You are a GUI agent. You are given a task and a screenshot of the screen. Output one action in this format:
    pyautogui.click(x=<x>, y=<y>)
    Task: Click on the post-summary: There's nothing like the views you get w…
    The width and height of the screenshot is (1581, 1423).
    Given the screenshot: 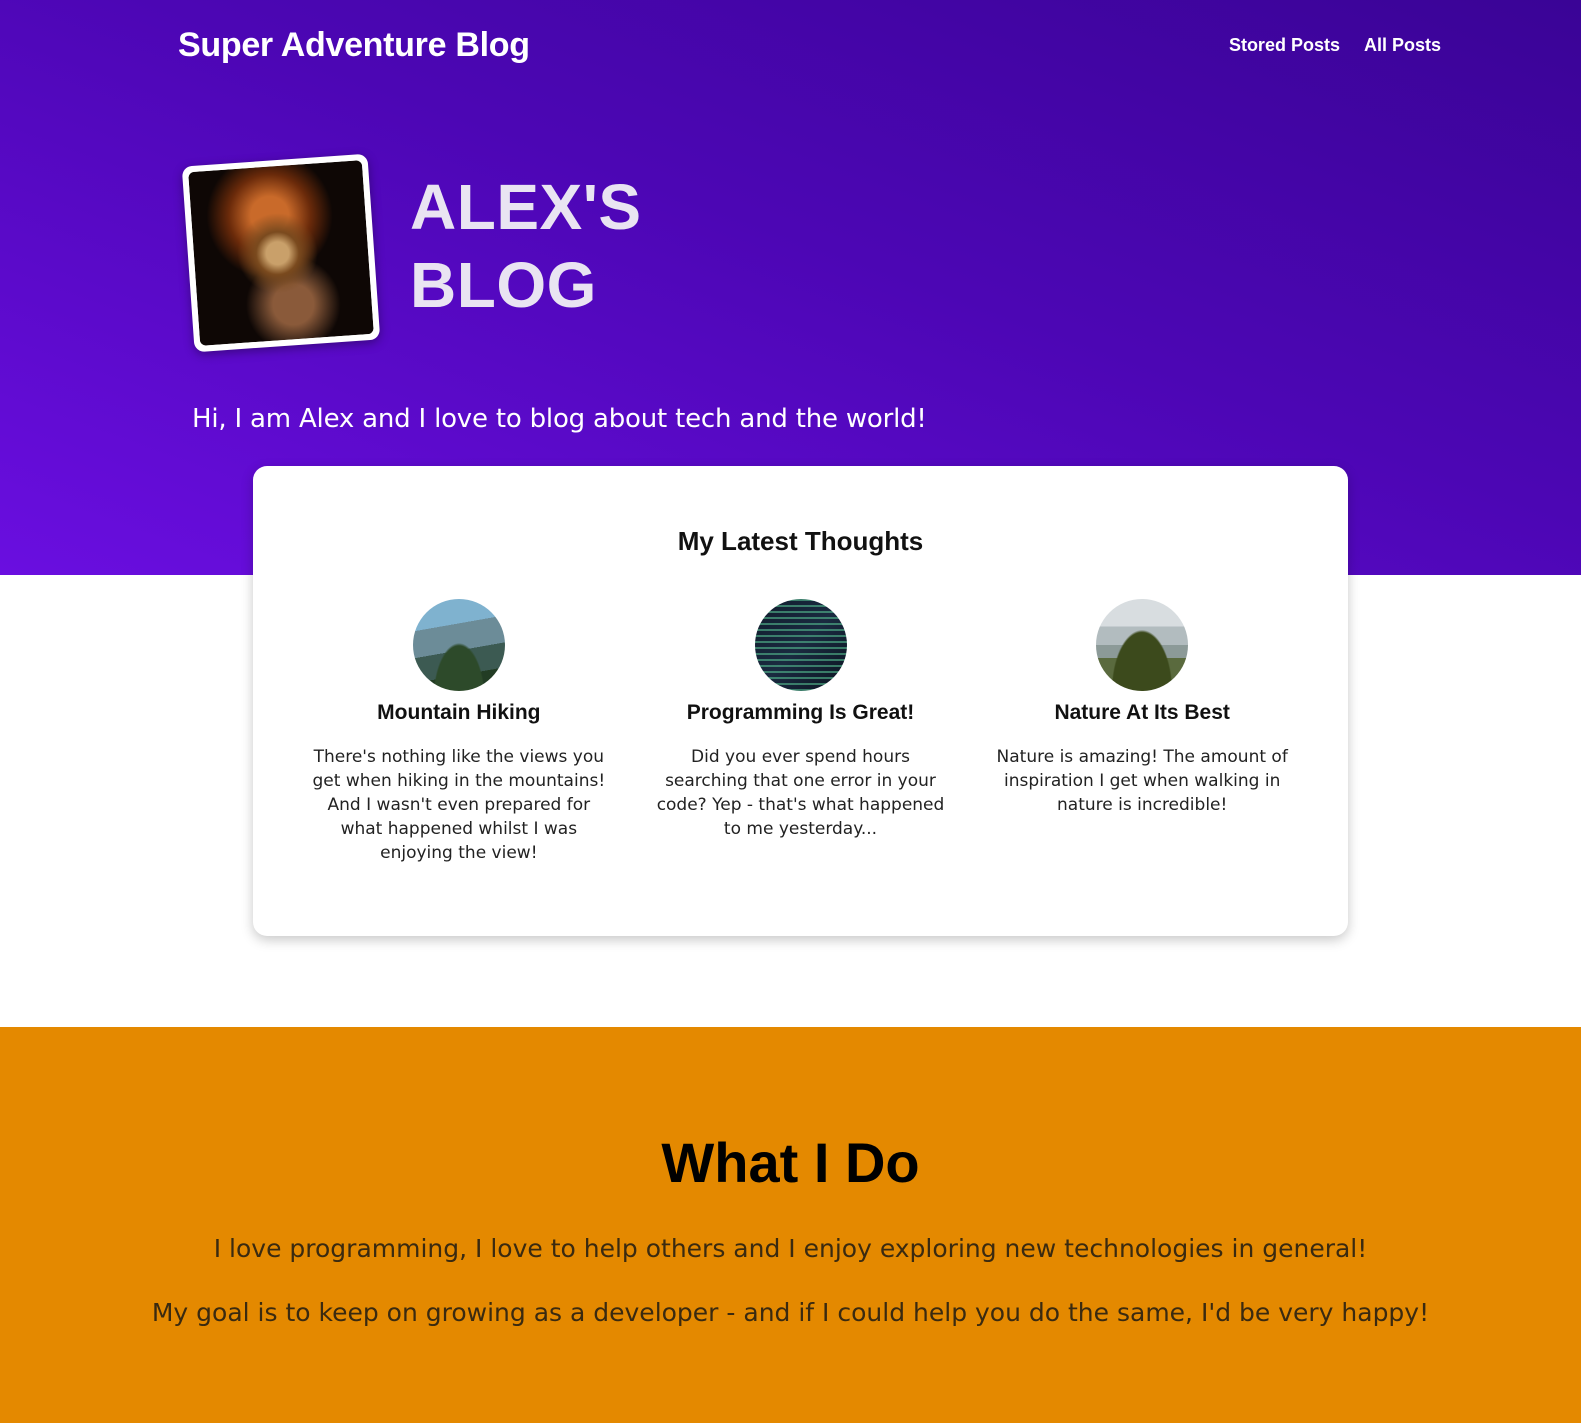 What is the action you would take?
    pyautogui.click(x=459, y=805)
    